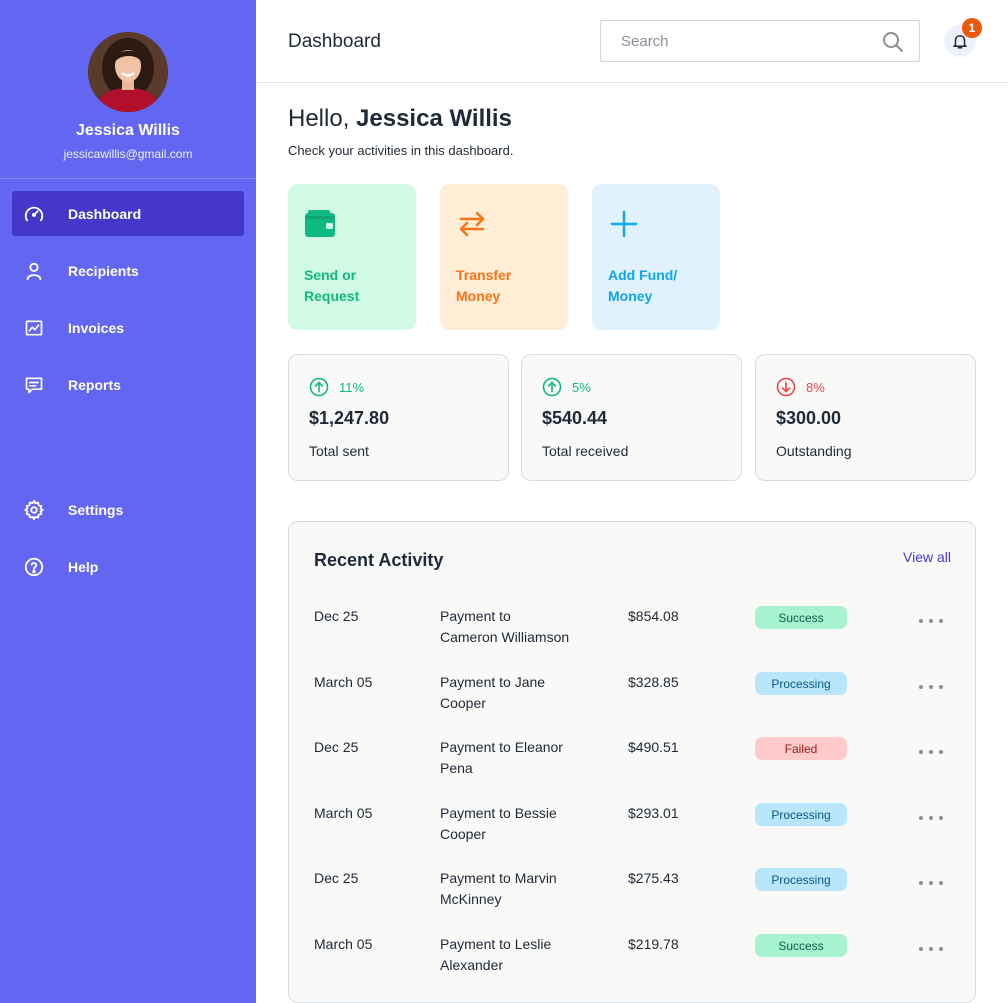 The height and width of the screenshot is (1003, 1008). Describe the element at coordinates (585, 451) in the screenshot. I see `stat-label: Total received` at that location.